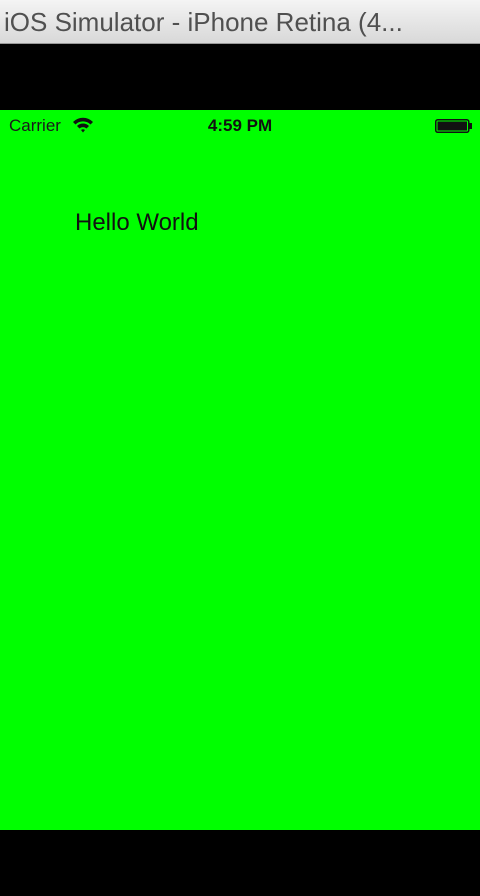 This screenshot has height=896, width=480. What do you see at coordinates (240, 863) in the screenshot?
I see `device-bottom-bezel` at bounding box center [240, 863].